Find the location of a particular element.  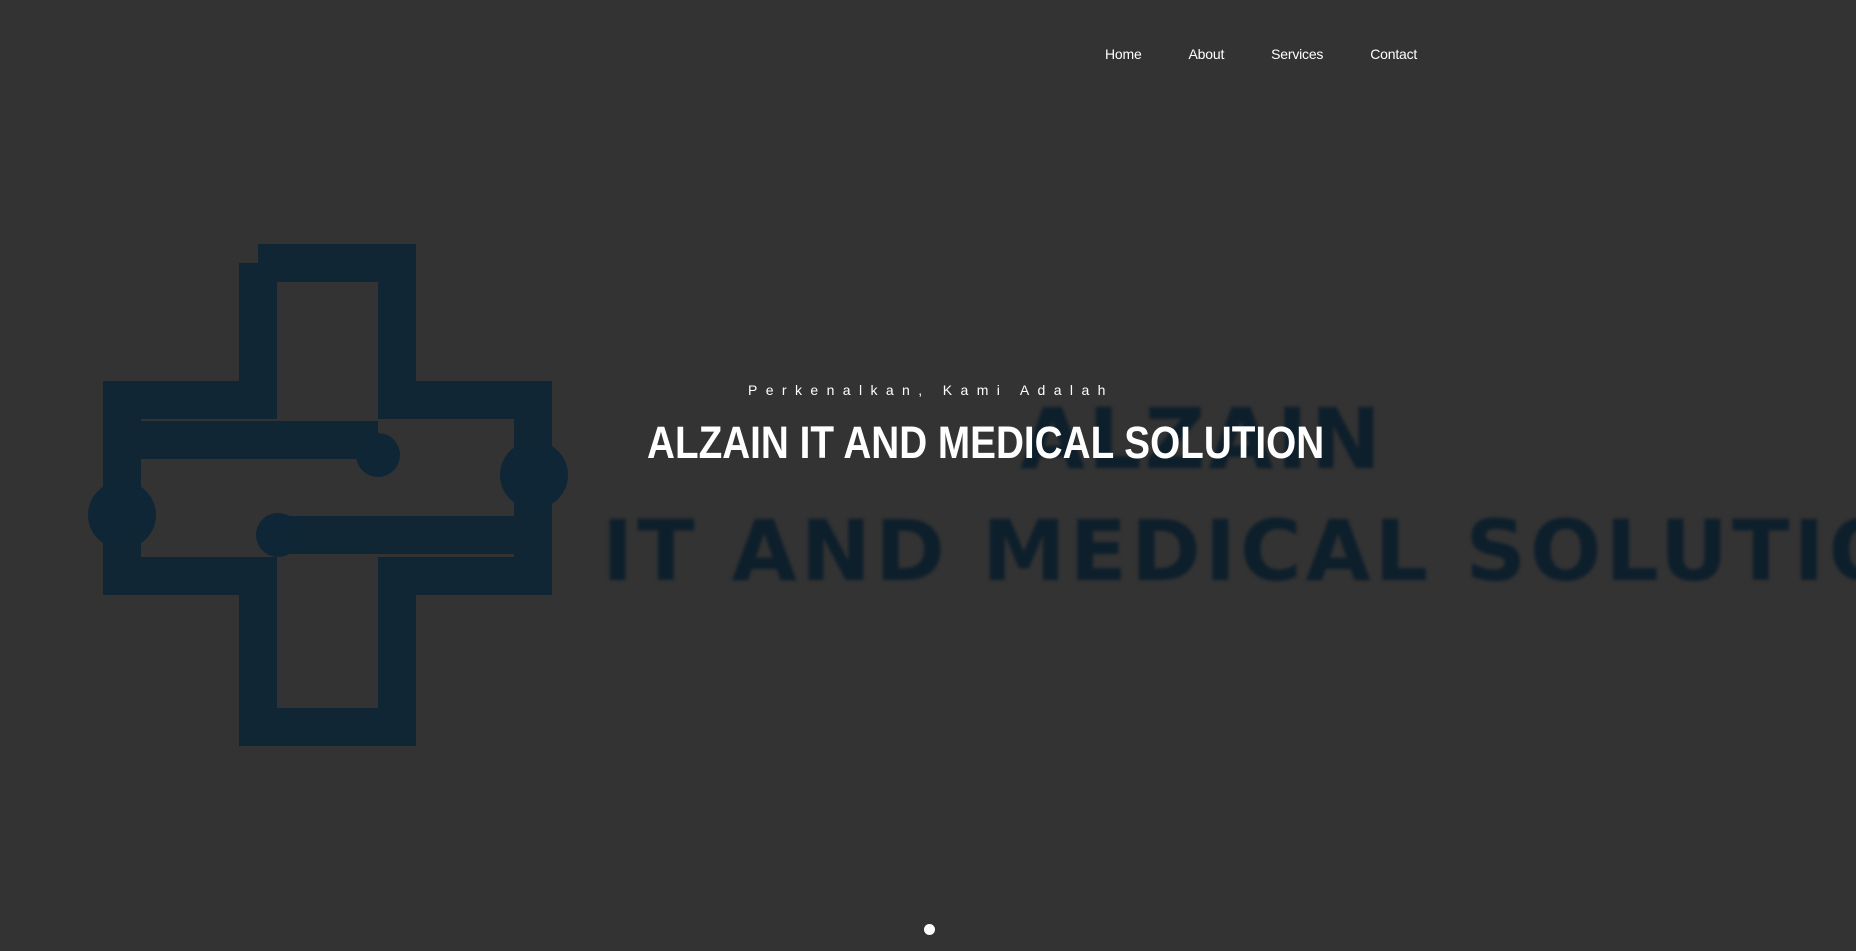

nav-about: About is located at coordinates (1207, 54).